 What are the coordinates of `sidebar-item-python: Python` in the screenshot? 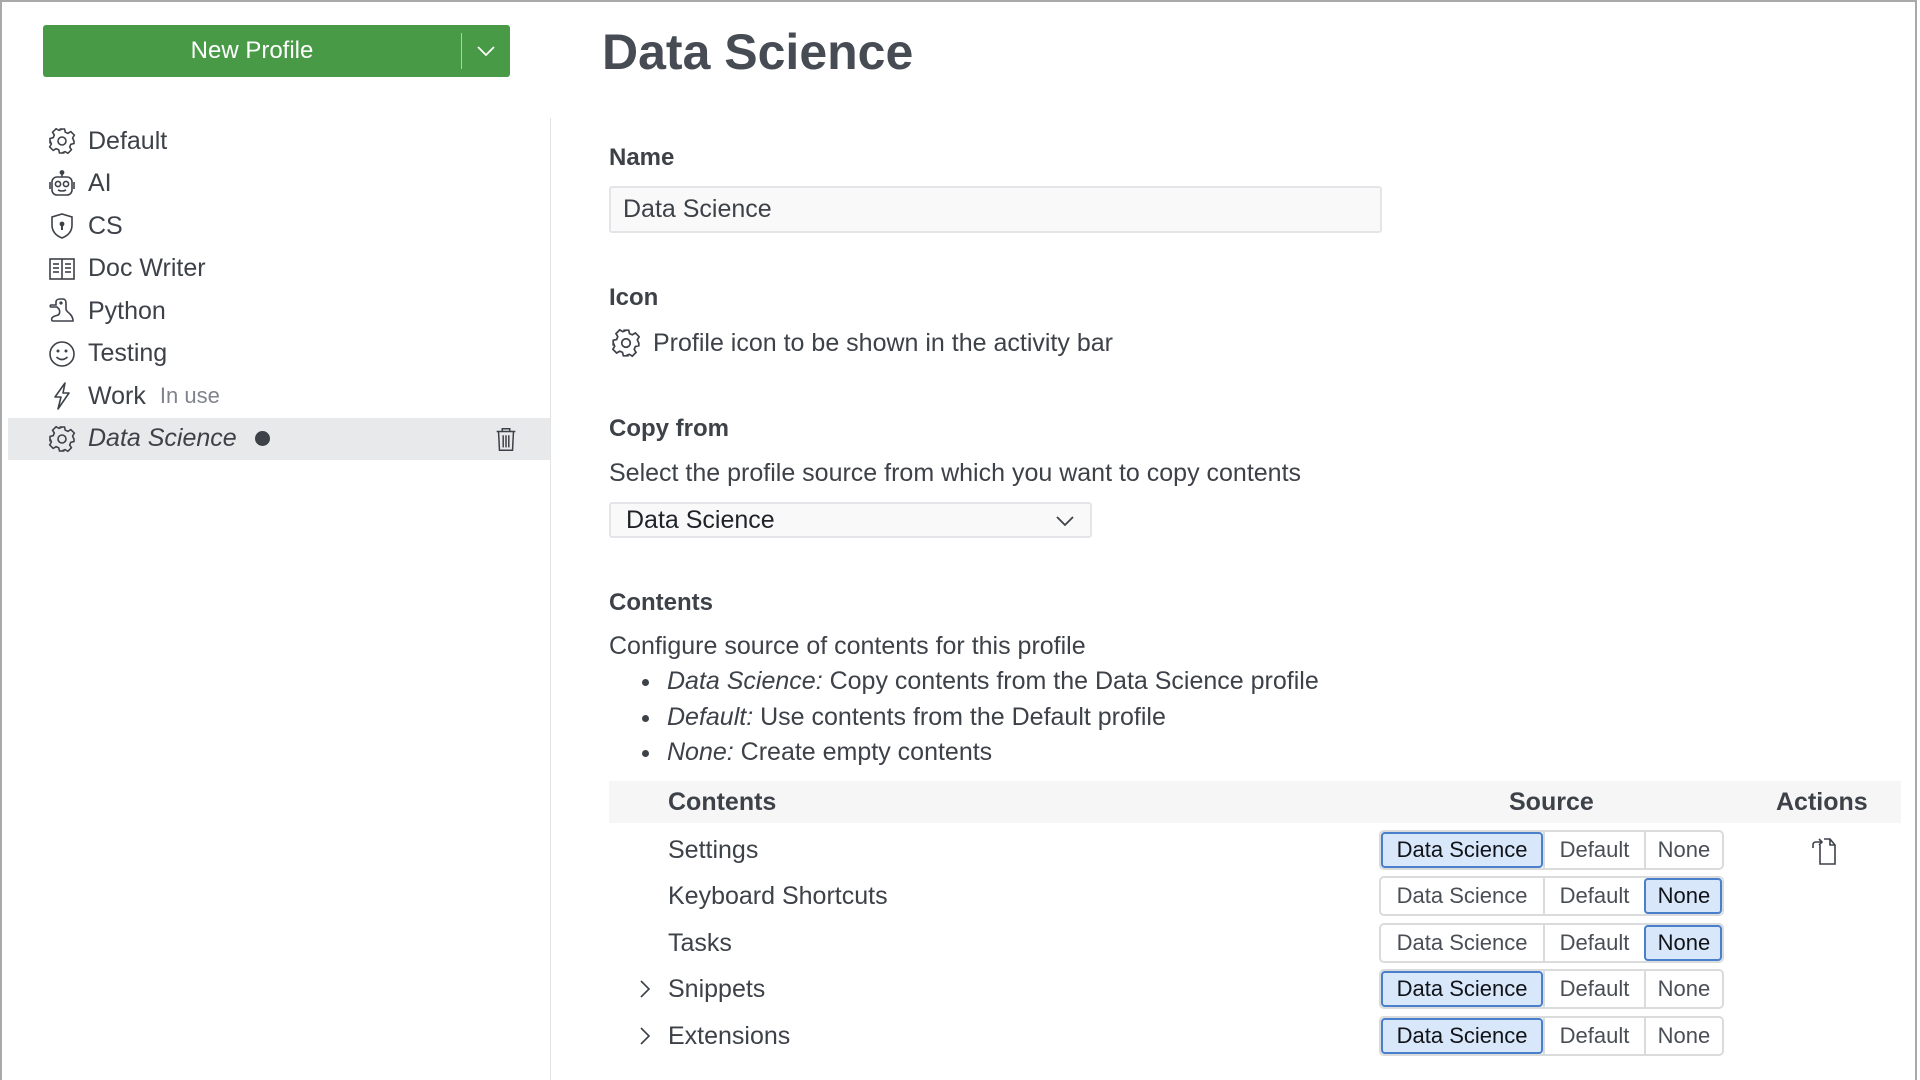 It's located at (279, 311).